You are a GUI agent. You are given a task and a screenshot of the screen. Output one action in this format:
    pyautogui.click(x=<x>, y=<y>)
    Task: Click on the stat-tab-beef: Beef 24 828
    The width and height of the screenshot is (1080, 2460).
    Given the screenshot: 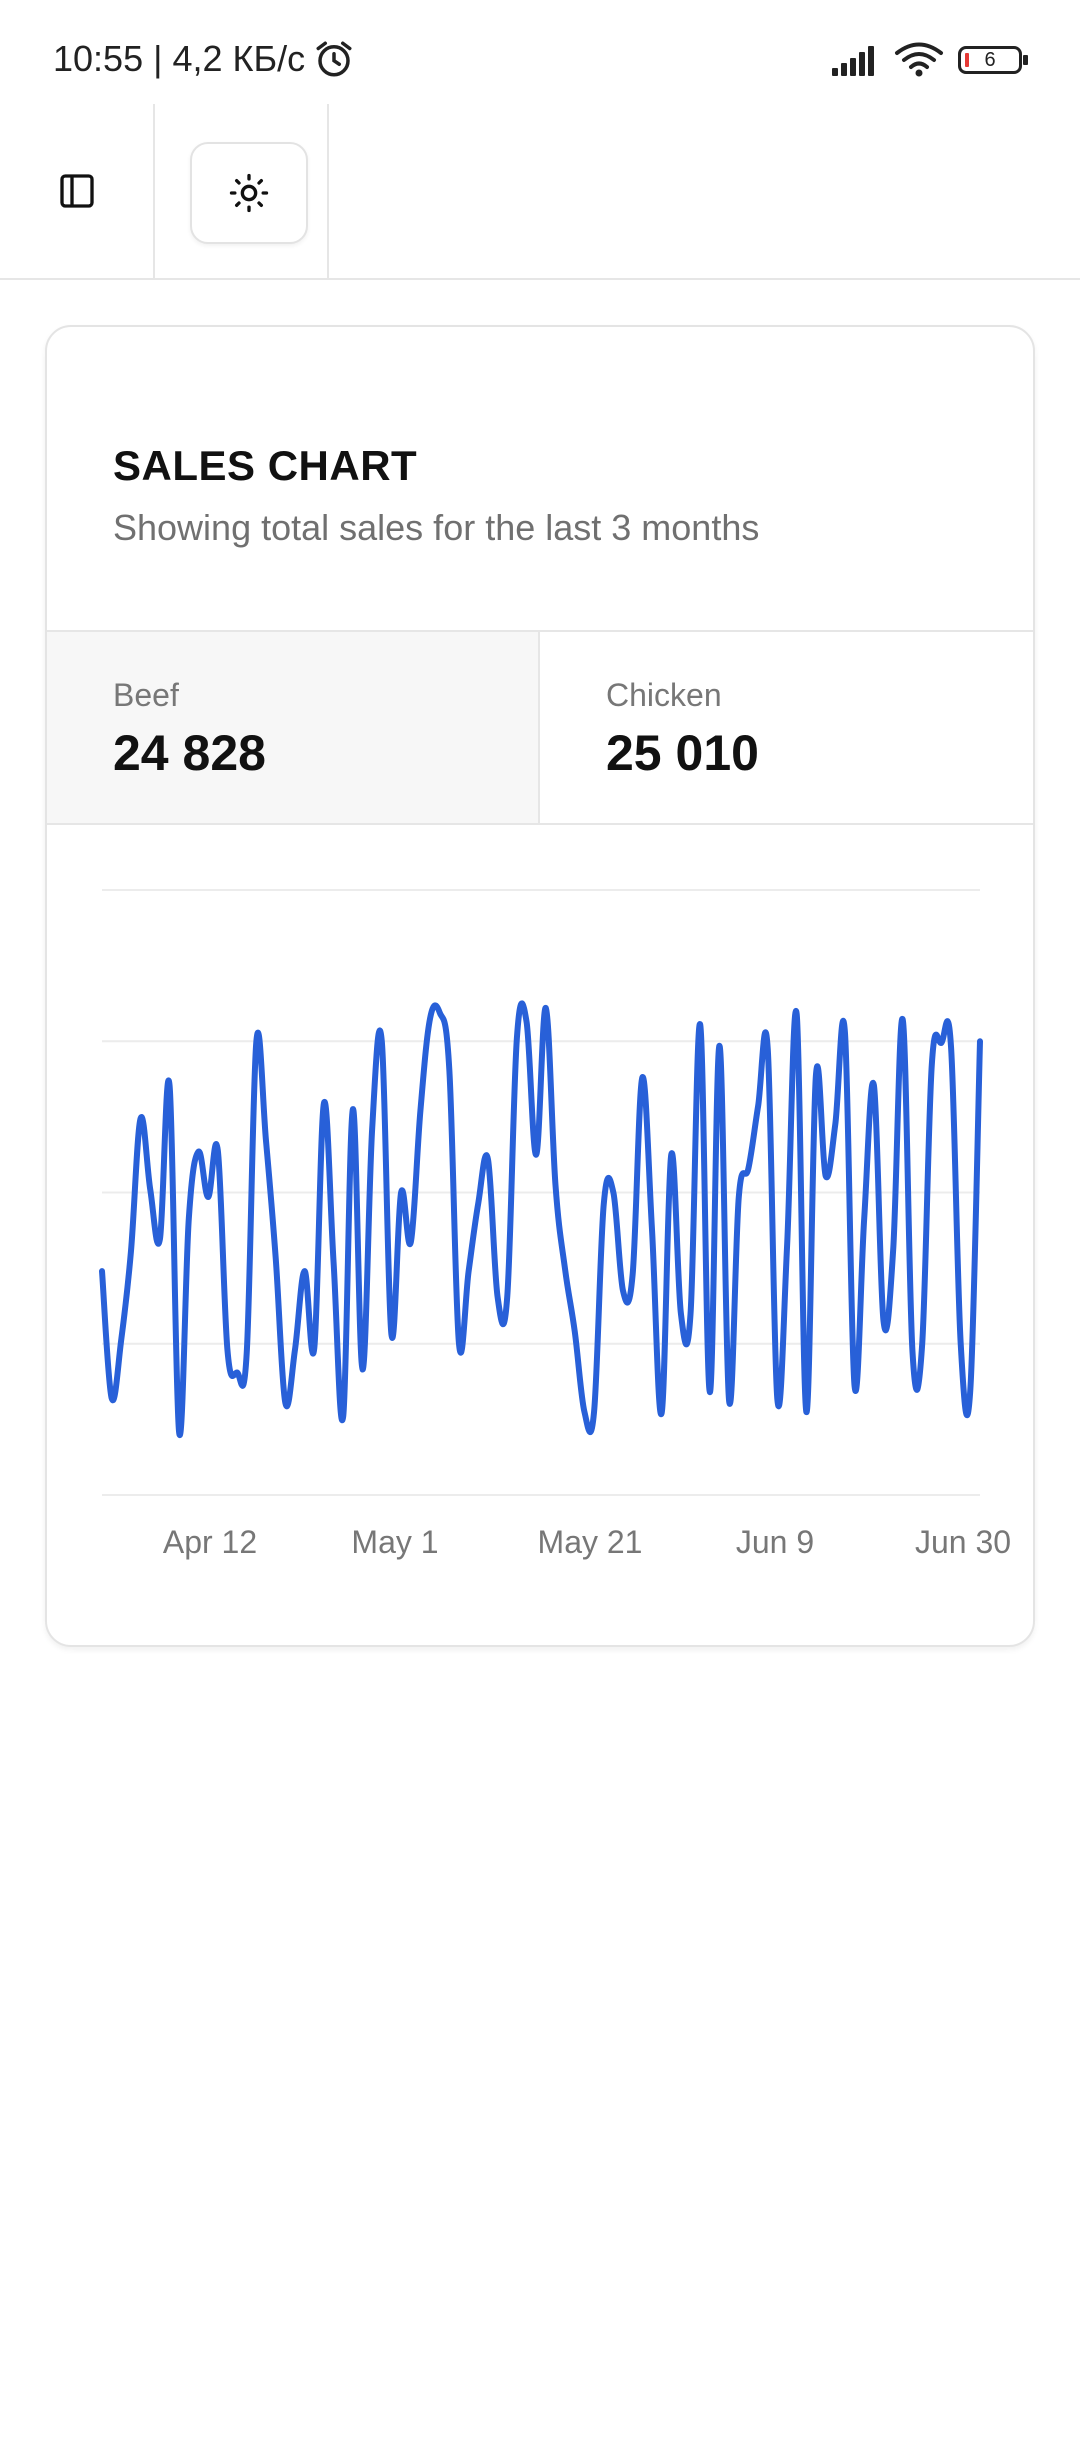 What is the action you would take?
    pyautogui.click(x=293, y=727)
    